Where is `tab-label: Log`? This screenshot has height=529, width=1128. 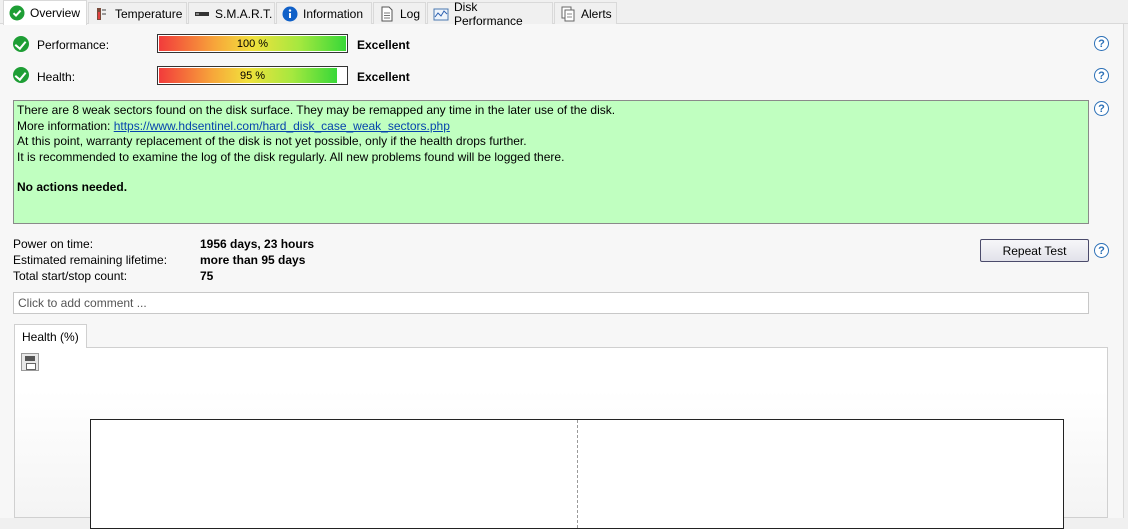
tab-label: Log is located at coordinates (410, 13).